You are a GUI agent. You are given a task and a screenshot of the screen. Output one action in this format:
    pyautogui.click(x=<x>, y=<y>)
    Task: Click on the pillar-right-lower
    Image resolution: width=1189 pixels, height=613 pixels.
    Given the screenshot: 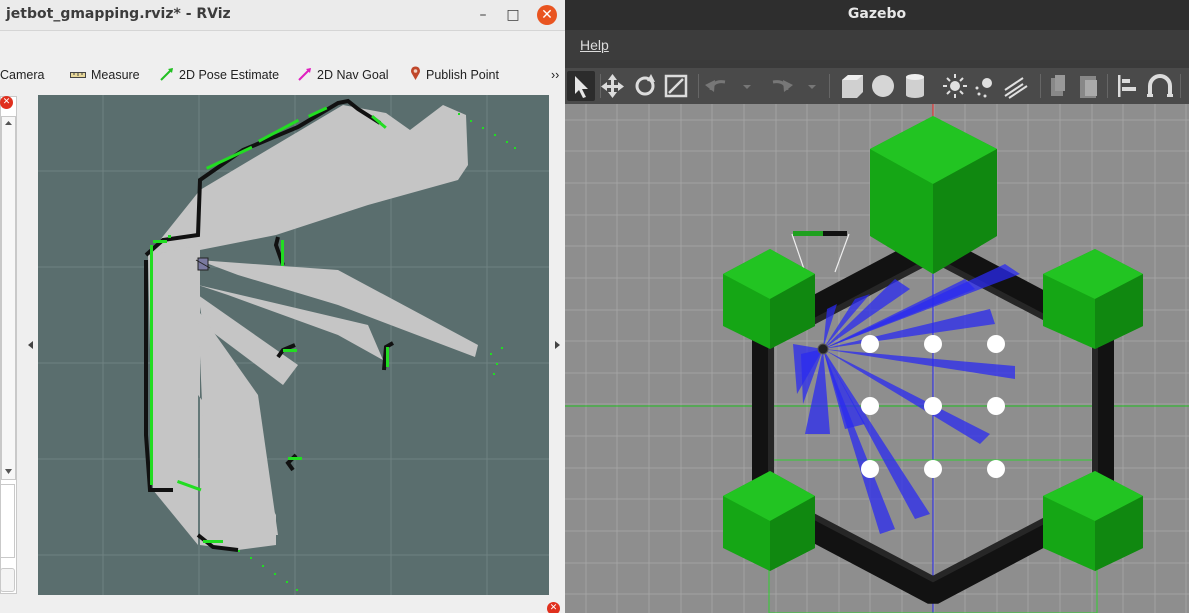 What is the action you would take?
    pyautogui.click(x=1093, y=521)
    